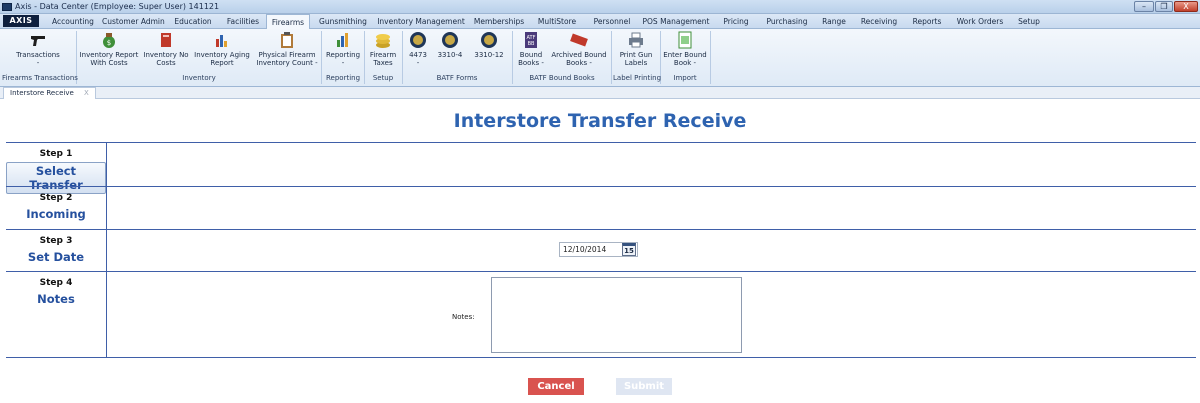 This screenshot has height=403, width=1200. Describe the element at coordinates (489, 45) in the screenshot. I see `form-3310-12-button: 3310-12` at that location.